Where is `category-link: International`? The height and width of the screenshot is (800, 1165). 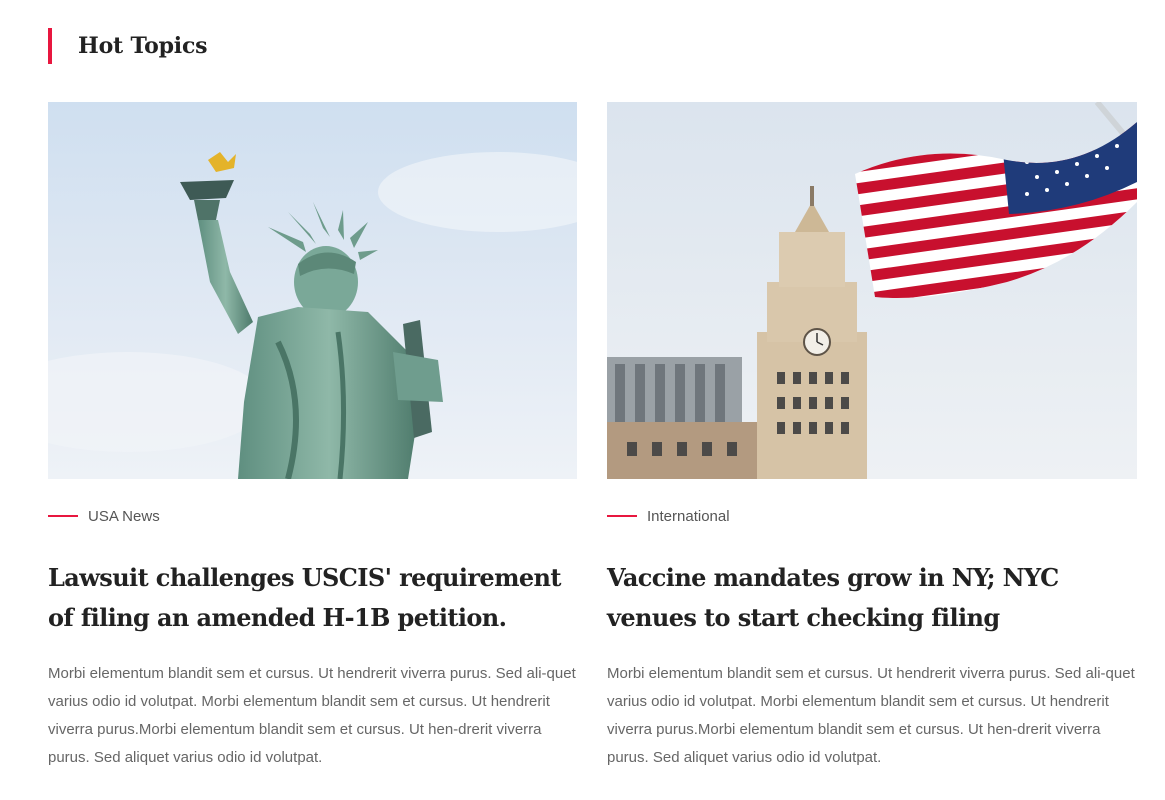 category-link: International is located at coordinates (688, 516).